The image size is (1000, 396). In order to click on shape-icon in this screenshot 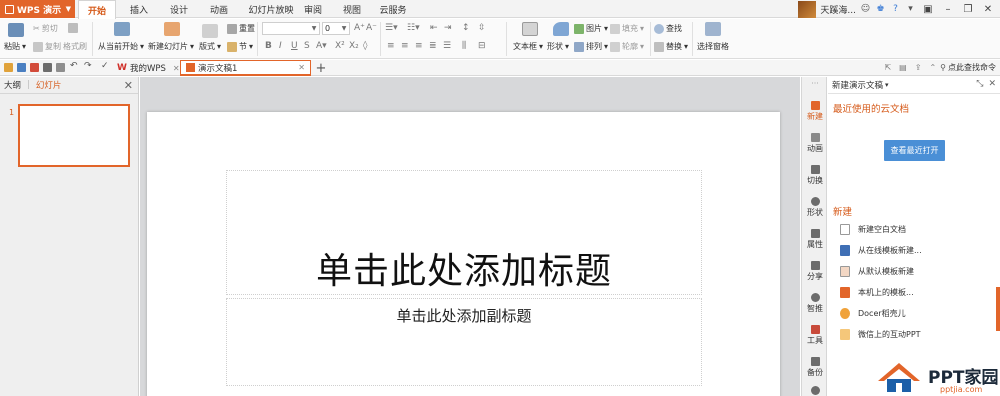, I will do `click(561, 29)`.